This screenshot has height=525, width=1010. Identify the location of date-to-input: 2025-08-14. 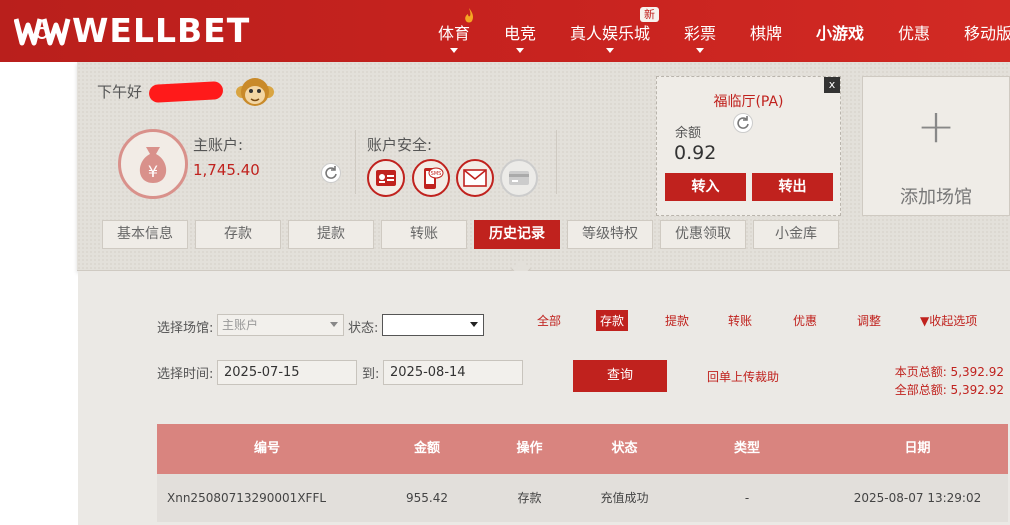
(453, 372).